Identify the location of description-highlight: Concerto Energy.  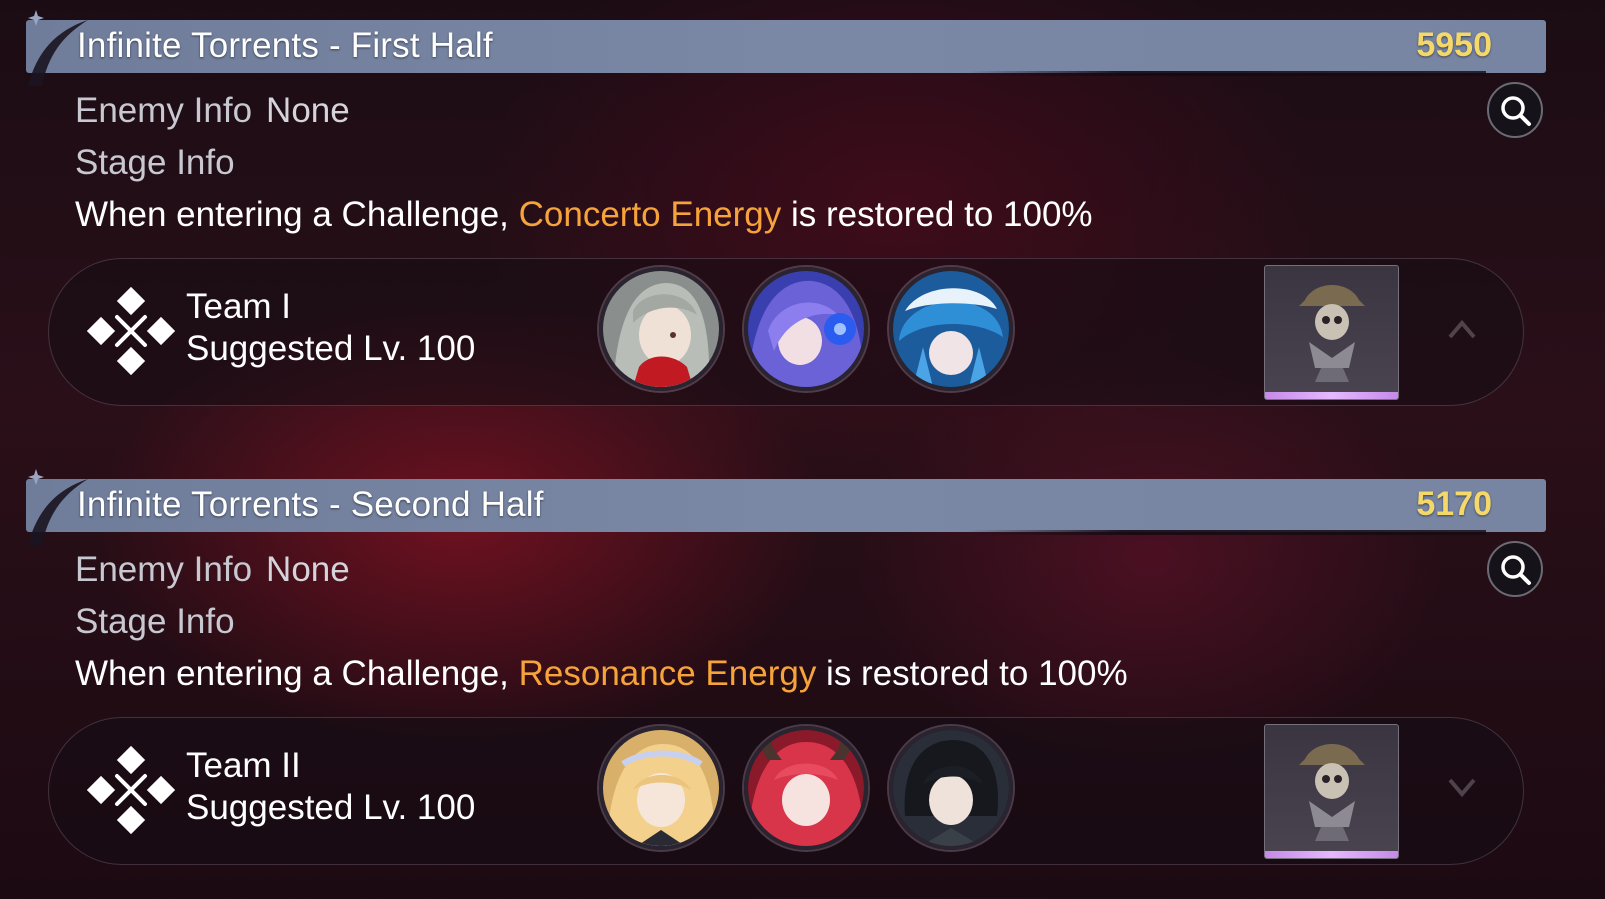
(650, 214).